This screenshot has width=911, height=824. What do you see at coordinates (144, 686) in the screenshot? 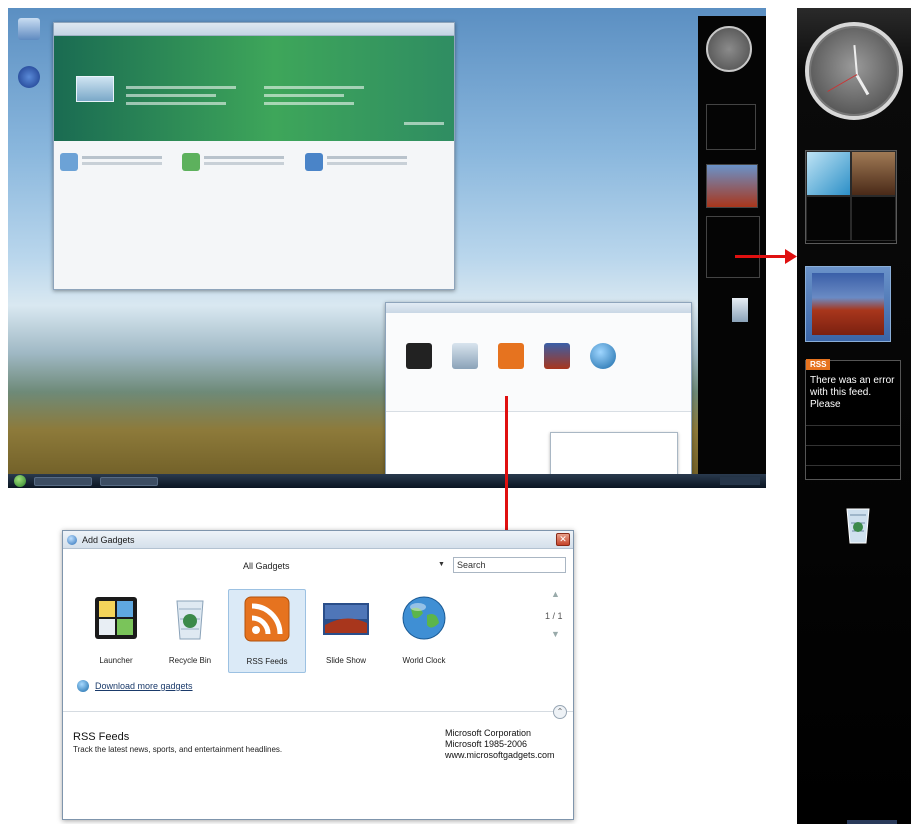
I see `download-more-gadgets-link: Download more gadgets` at bounding box center [144, 686].